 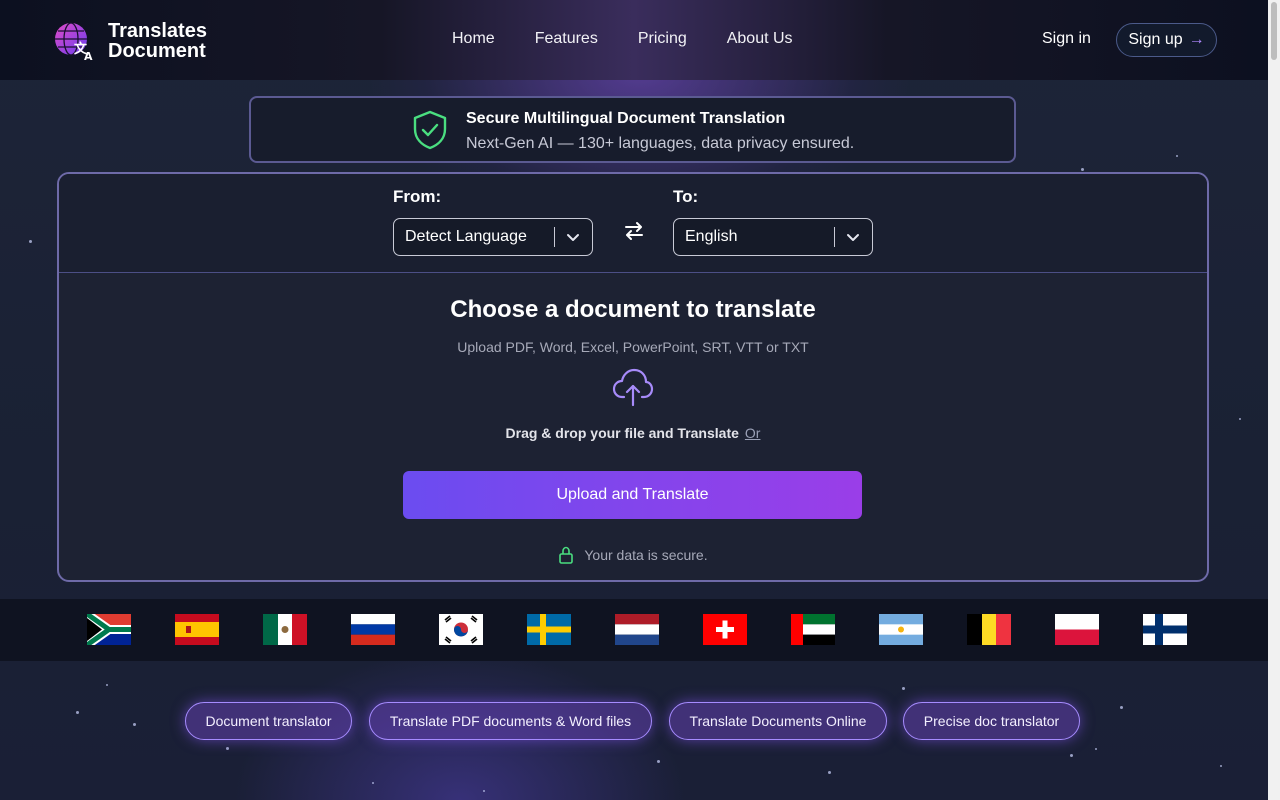 I want to click on uae-flag-icon, so click(x=813, y=629).